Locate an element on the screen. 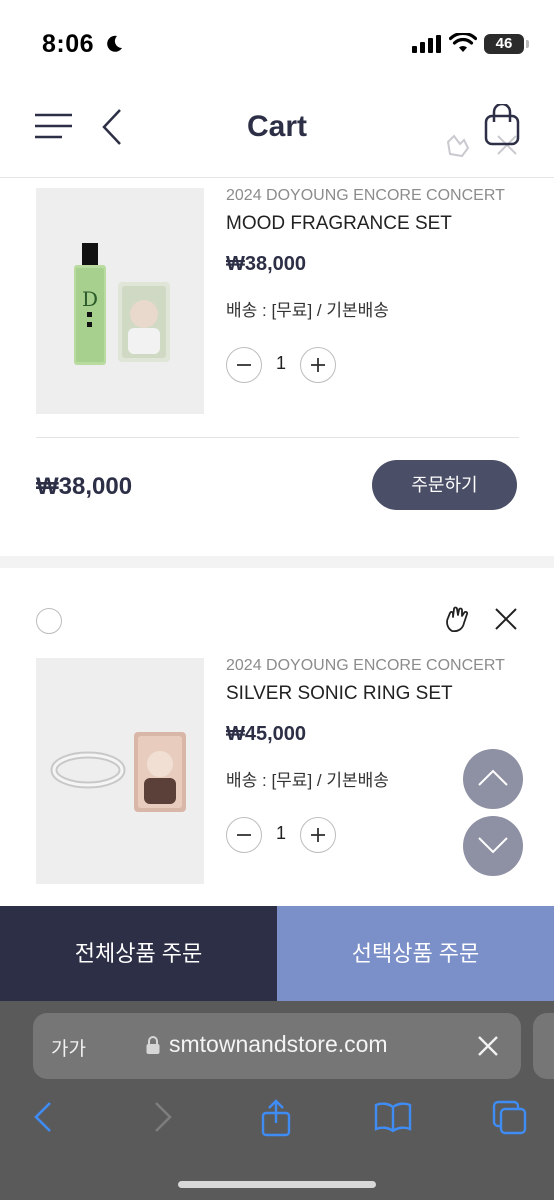  home-indicator is located at coordinates (277, 1184).